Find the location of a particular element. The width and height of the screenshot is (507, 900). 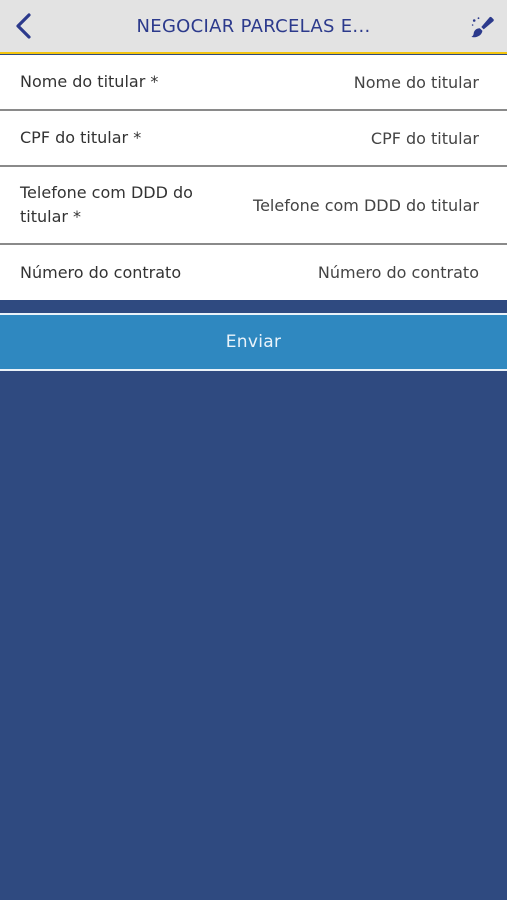

nome-label: Nome do titular * is located at coordinates (89, 81).